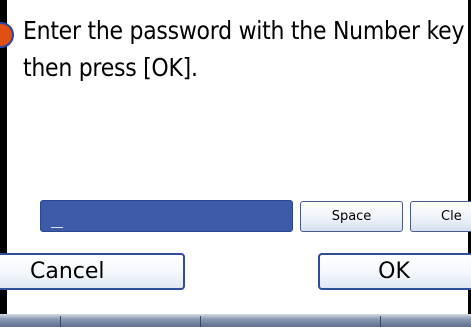 This screenshot has height=327, width=471. I want to click on prompt-message-line-2: then press [OK]., so click(110, 67).